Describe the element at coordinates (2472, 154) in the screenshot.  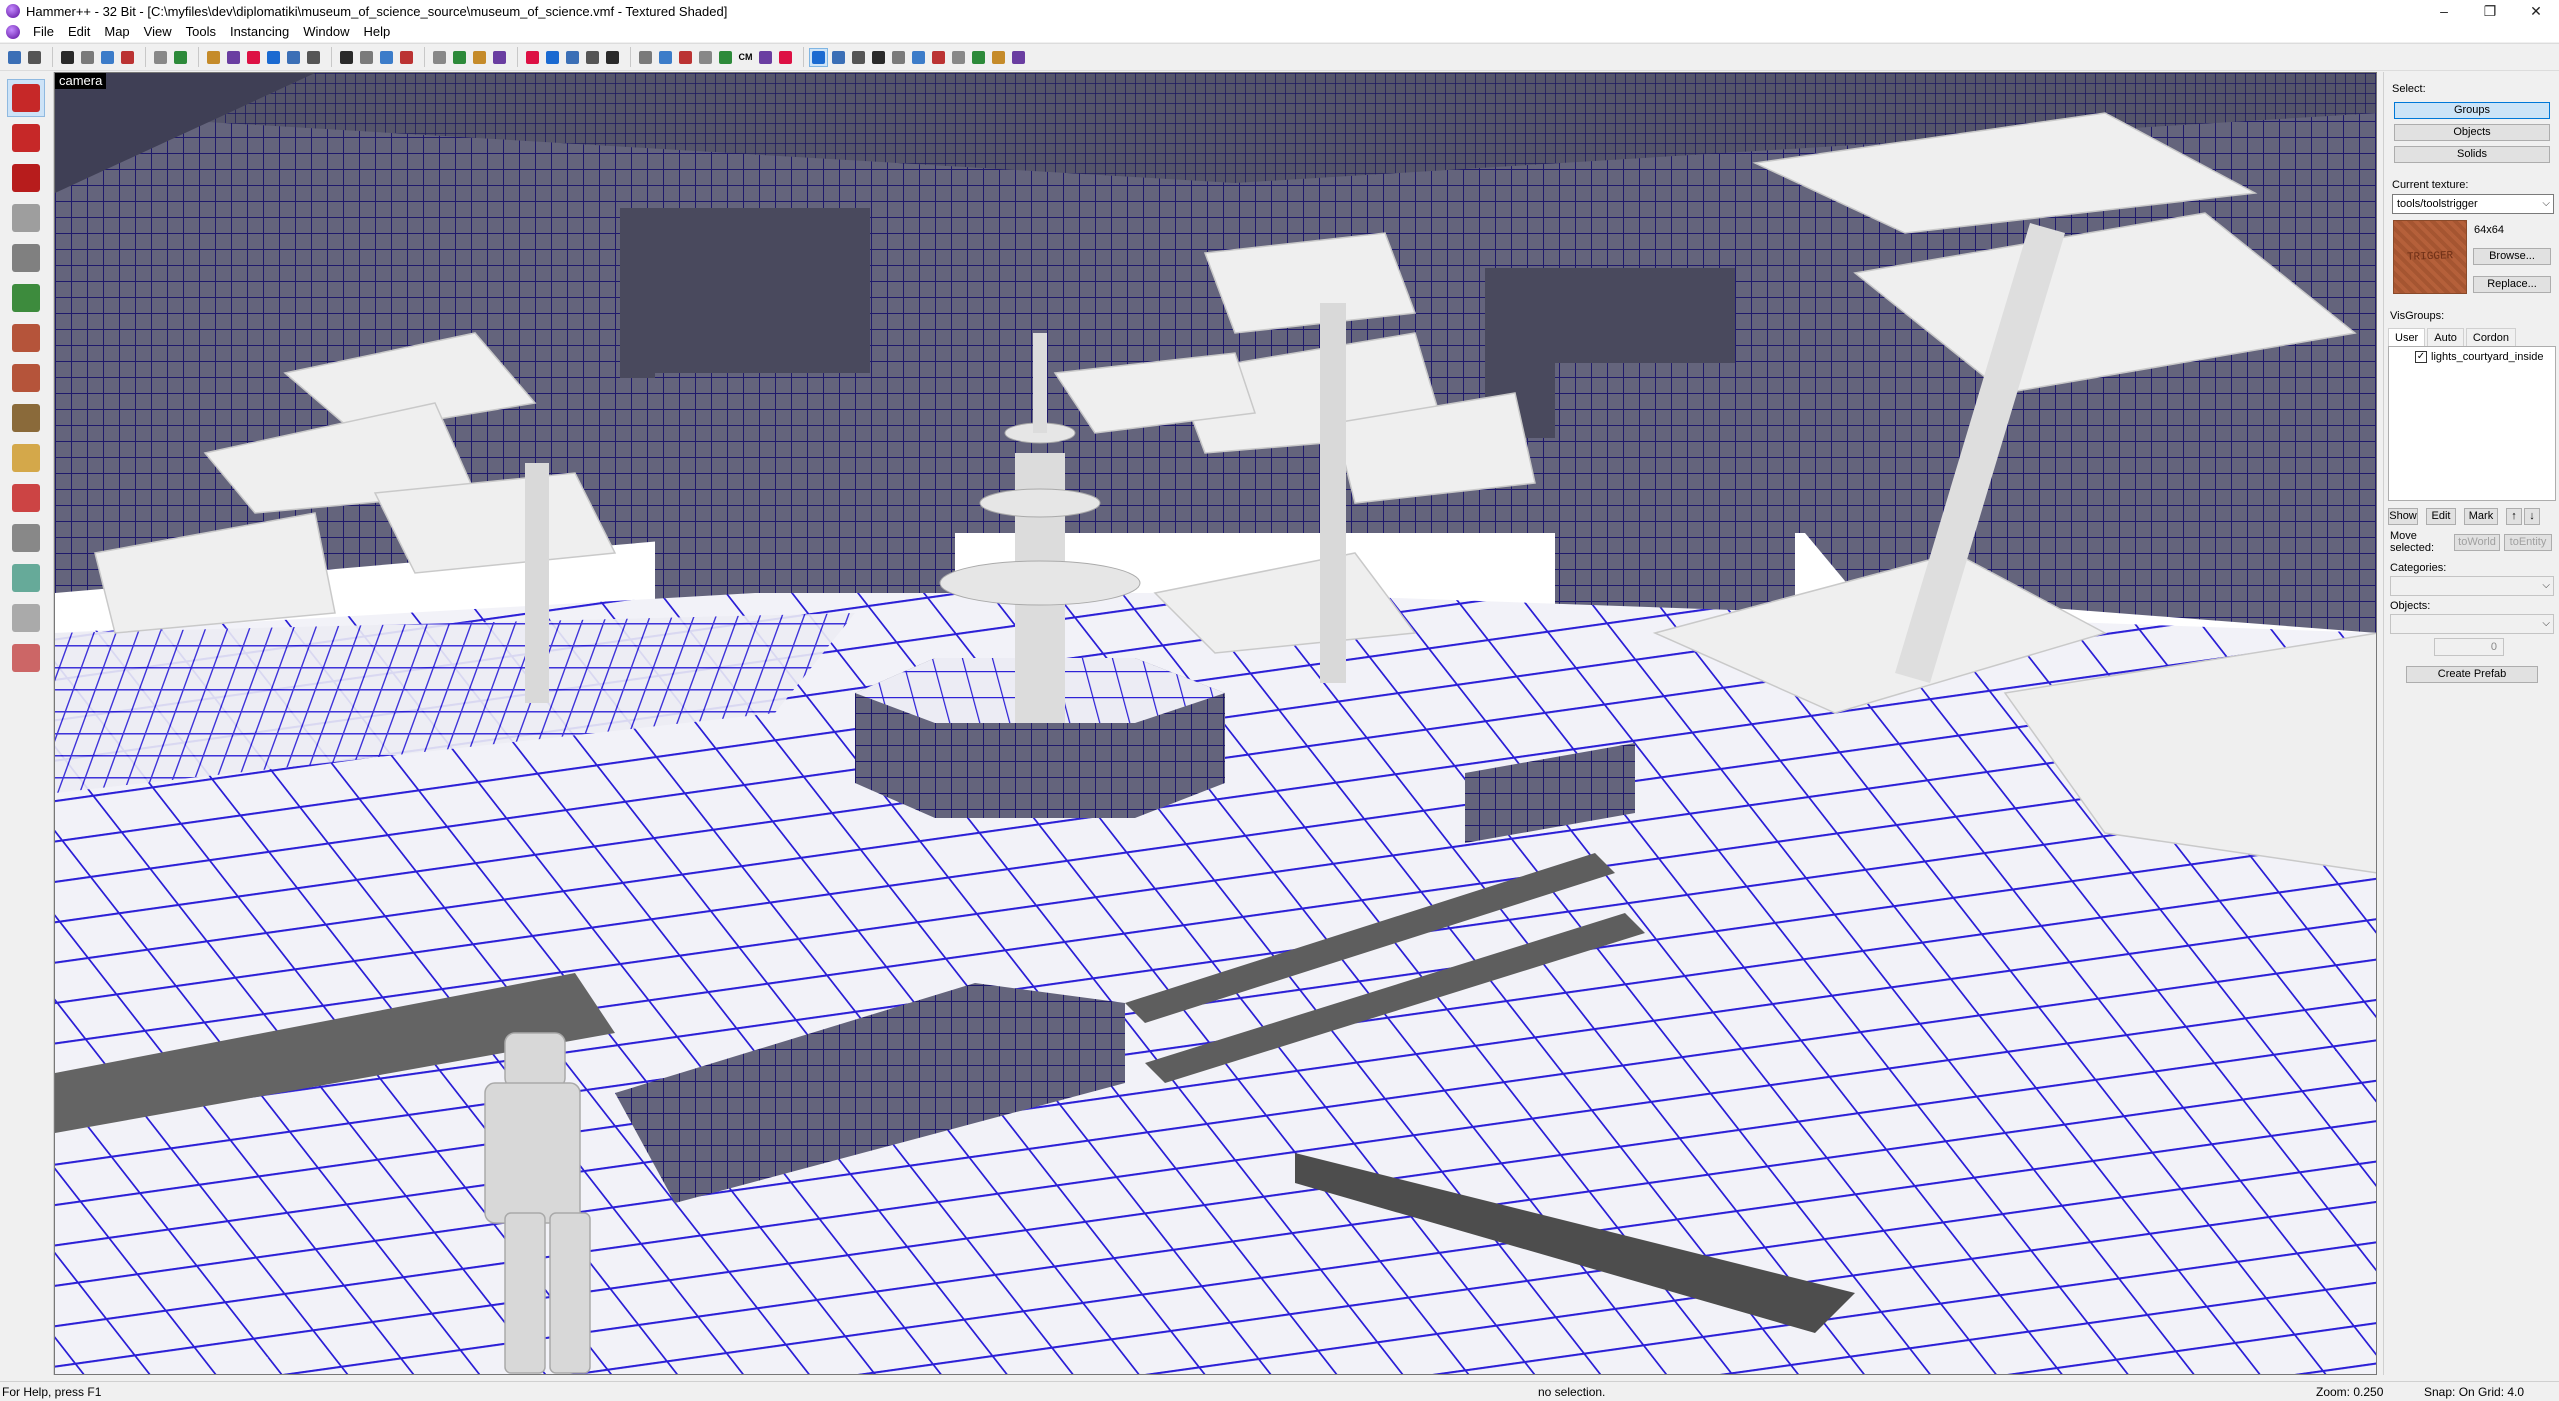
I see `select-solids-button: Solids` at that location.